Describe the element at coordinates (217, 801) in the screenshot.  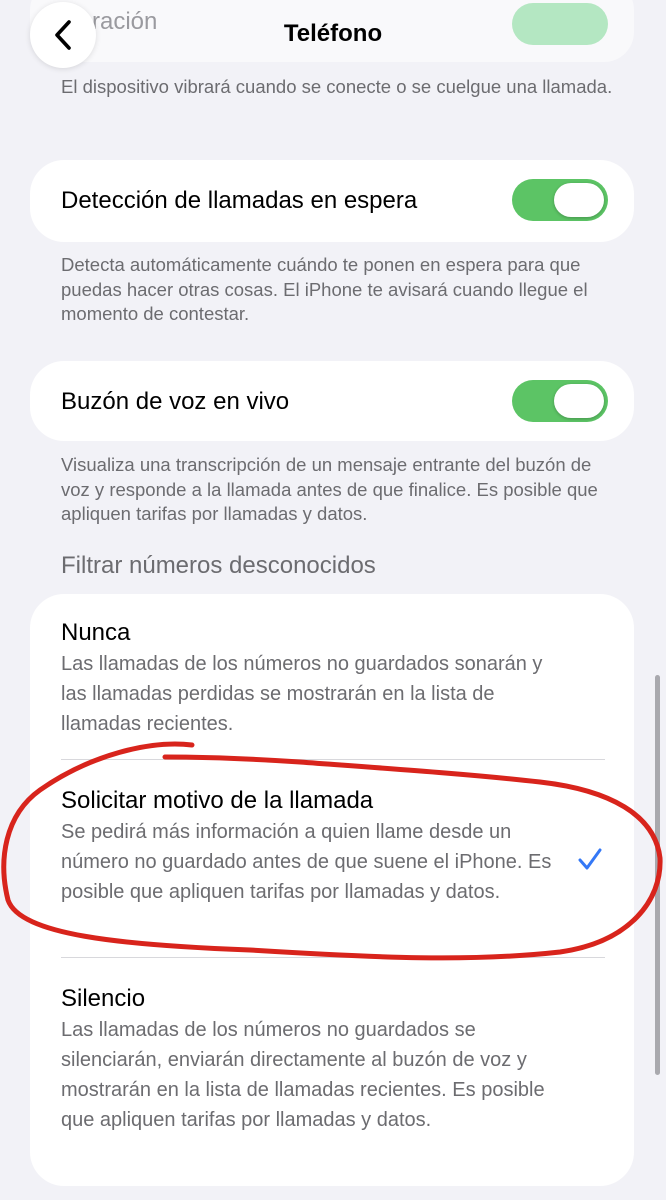
I see `option-ask-reason-title: Solicitar motivo de la llamada` at that location.